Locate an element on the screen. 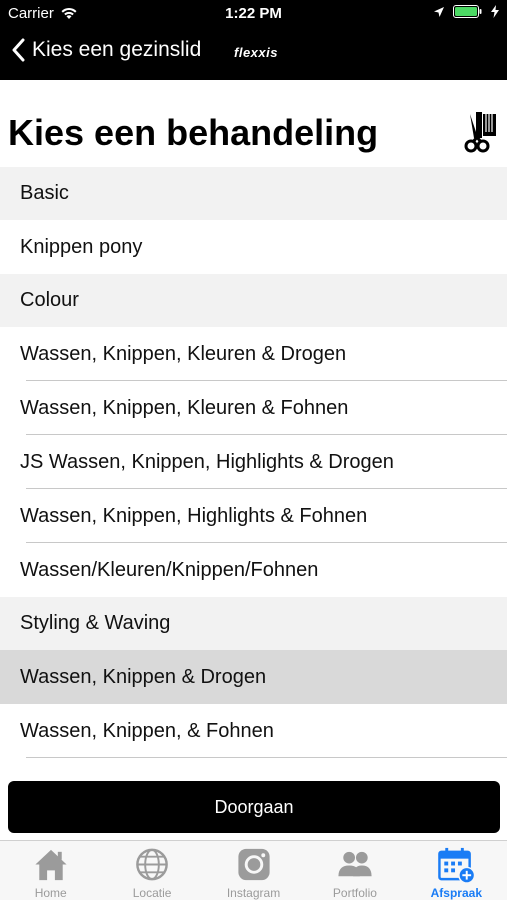 The image size is (507, 900). section-header-basic: Basic is located at coordinates (253, 193).